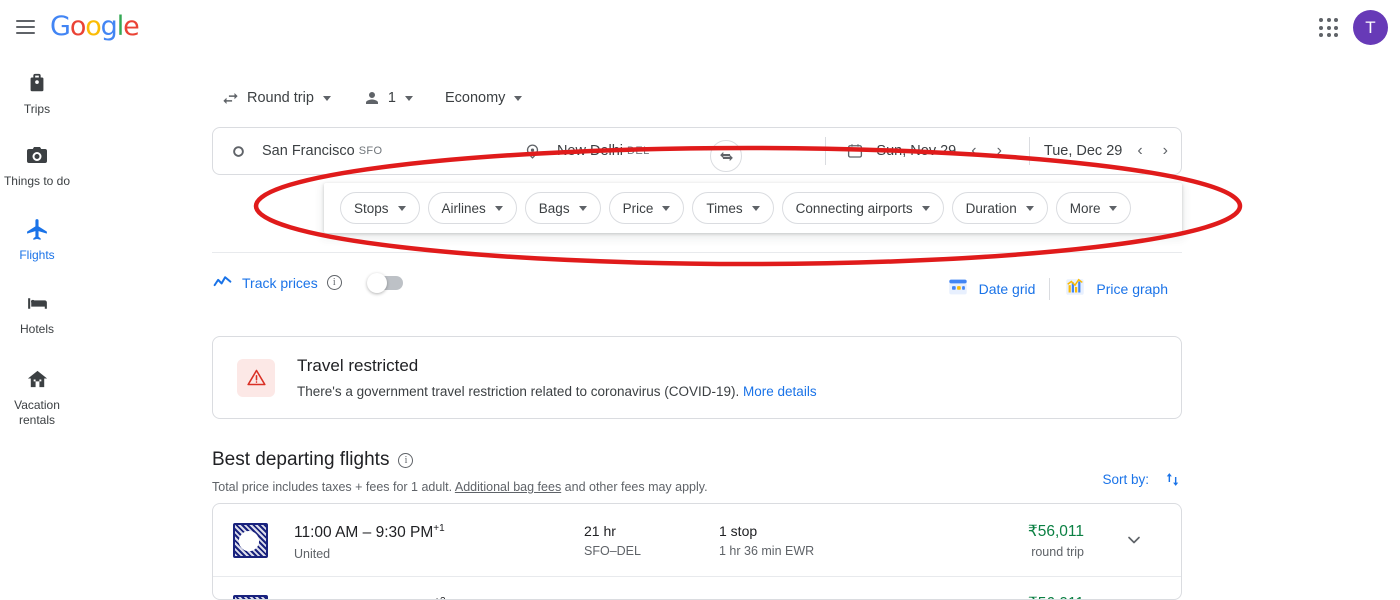 The image size is (1400, 600). I want to click on disclaimer-text-b: and other fees may apply., so click(634, 487).